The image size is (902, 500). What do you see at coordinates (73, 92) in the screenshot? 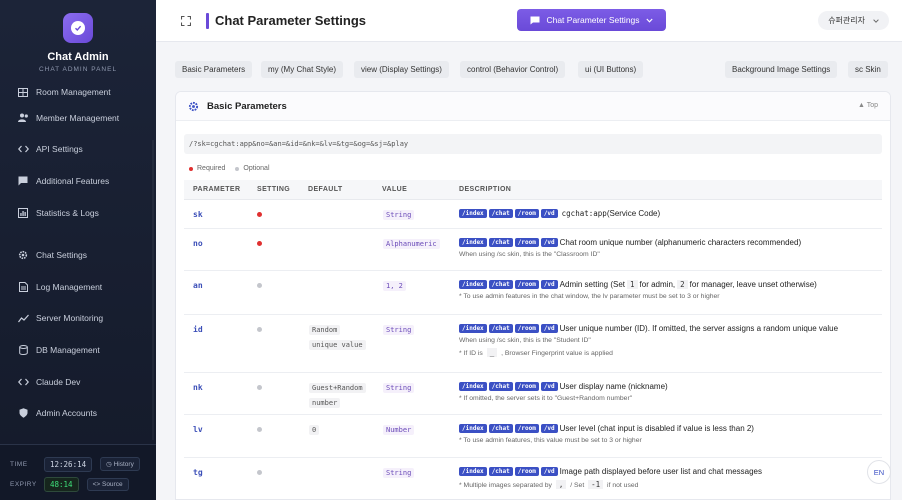
I see `sidebar-item-label: Room Management` at bounding box center [73, 92].